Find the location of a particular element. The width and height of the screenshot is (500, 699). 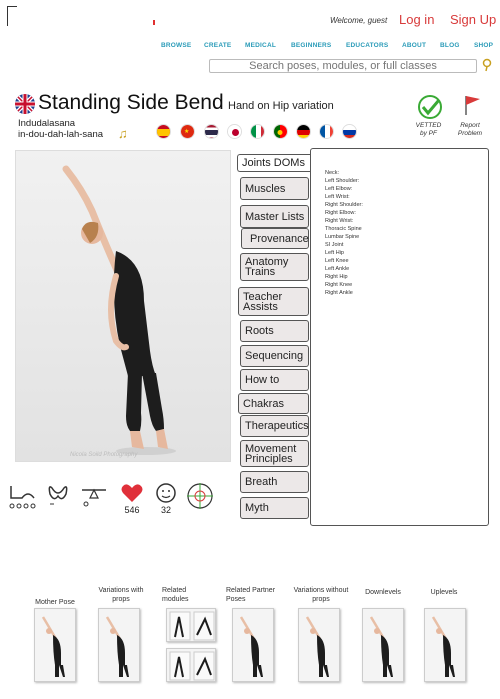

report-flag-icon is located at coordinates (473, 107).